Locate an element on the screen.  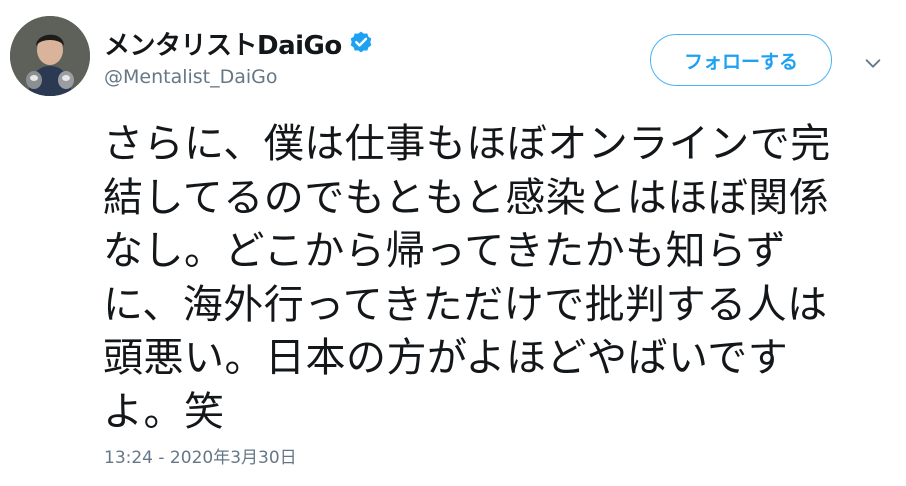
name-row: メンタリストDaiGo is located at coordinates (239, 43).